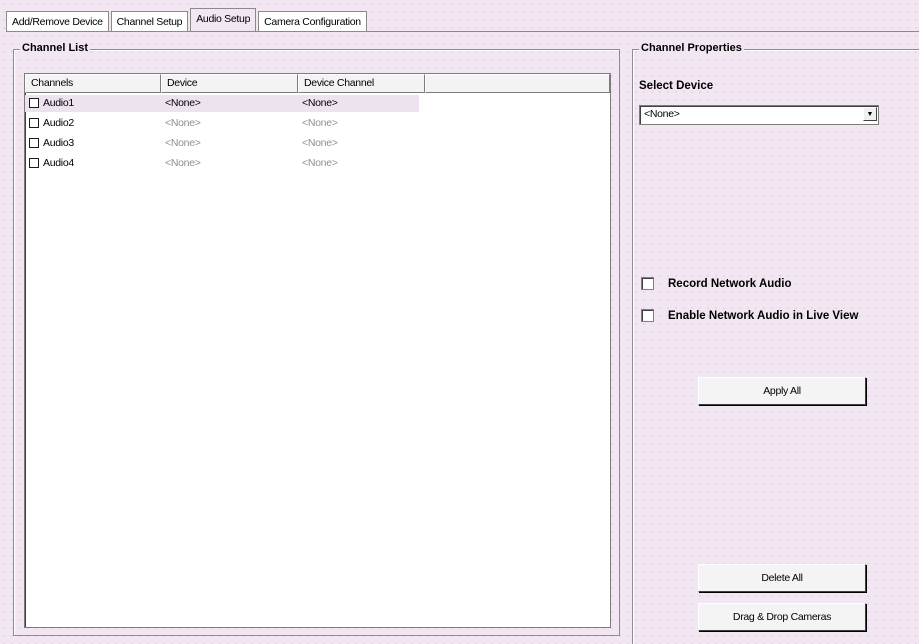 This screenshot has width=919, height=644. What do you see at coordinates (55, 48) in the screenshot?
I see `channel-list-title: Channel List` at bounding box center [55, 48].